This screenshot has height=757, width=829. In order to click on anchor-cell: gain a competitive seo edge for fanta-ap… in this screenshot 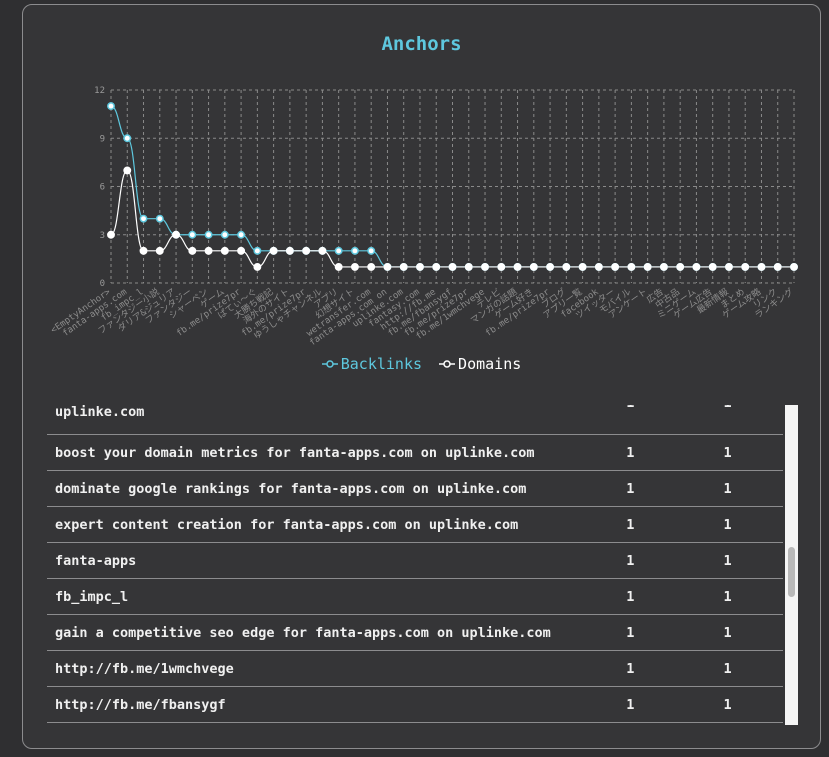, I will do `click(303, 632)`.